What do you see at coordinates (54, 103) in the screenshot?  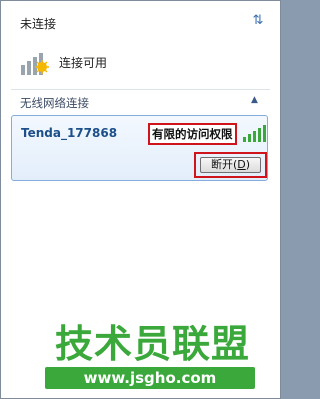 I see `section-title: 无线网络连接` at bounding box center [54, 103].